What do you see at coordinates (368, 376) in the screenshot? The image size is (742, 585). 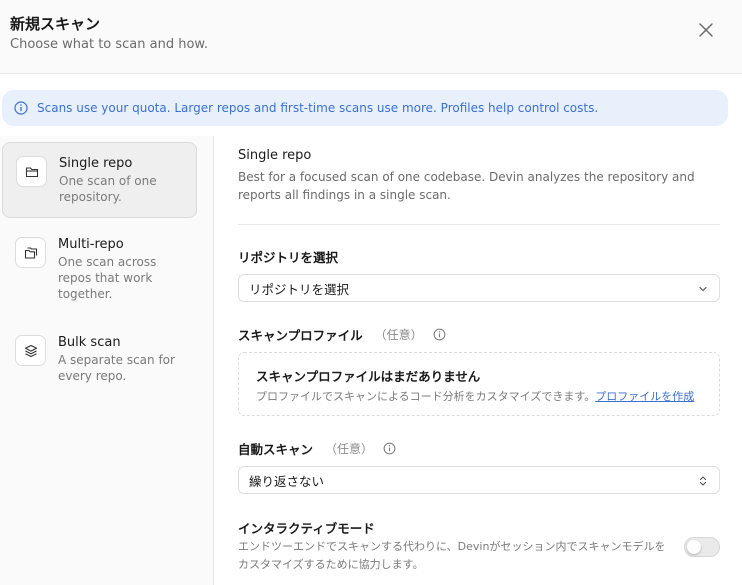 I see `empty-state-title: スキャンプロファイルはまだありません` at bounding box center [368, 376].